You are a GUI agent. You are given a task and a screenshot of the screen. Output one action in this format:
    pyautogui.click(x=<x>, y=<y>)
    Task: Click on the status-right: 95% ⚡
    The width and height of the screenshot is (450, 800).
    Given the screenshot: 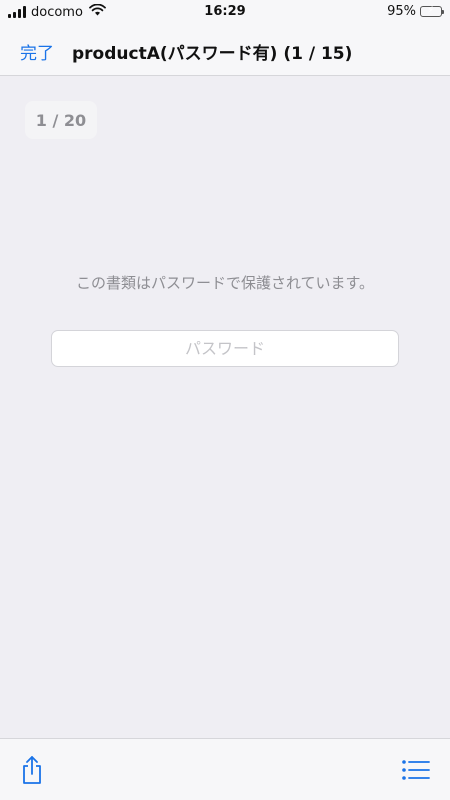 What is the action you would take?
    pyautogui.click(x=415, y=11)
    